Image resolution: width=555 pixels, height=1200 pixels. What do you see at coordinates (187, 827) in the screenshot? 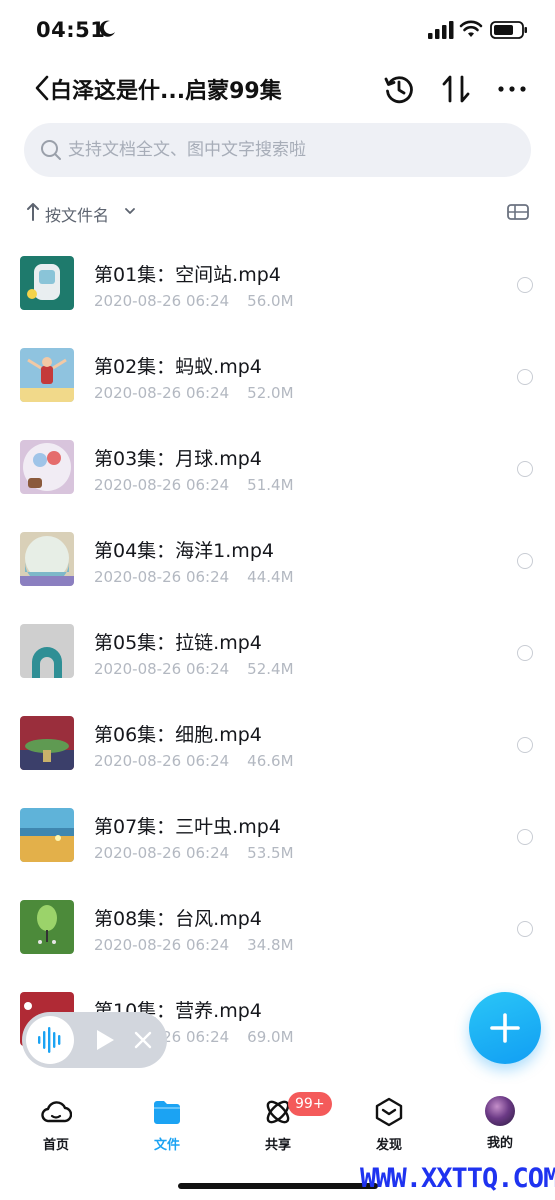
I see `file-name: 第07集：三叶虫.mp4` at bounding box center [187, 827].